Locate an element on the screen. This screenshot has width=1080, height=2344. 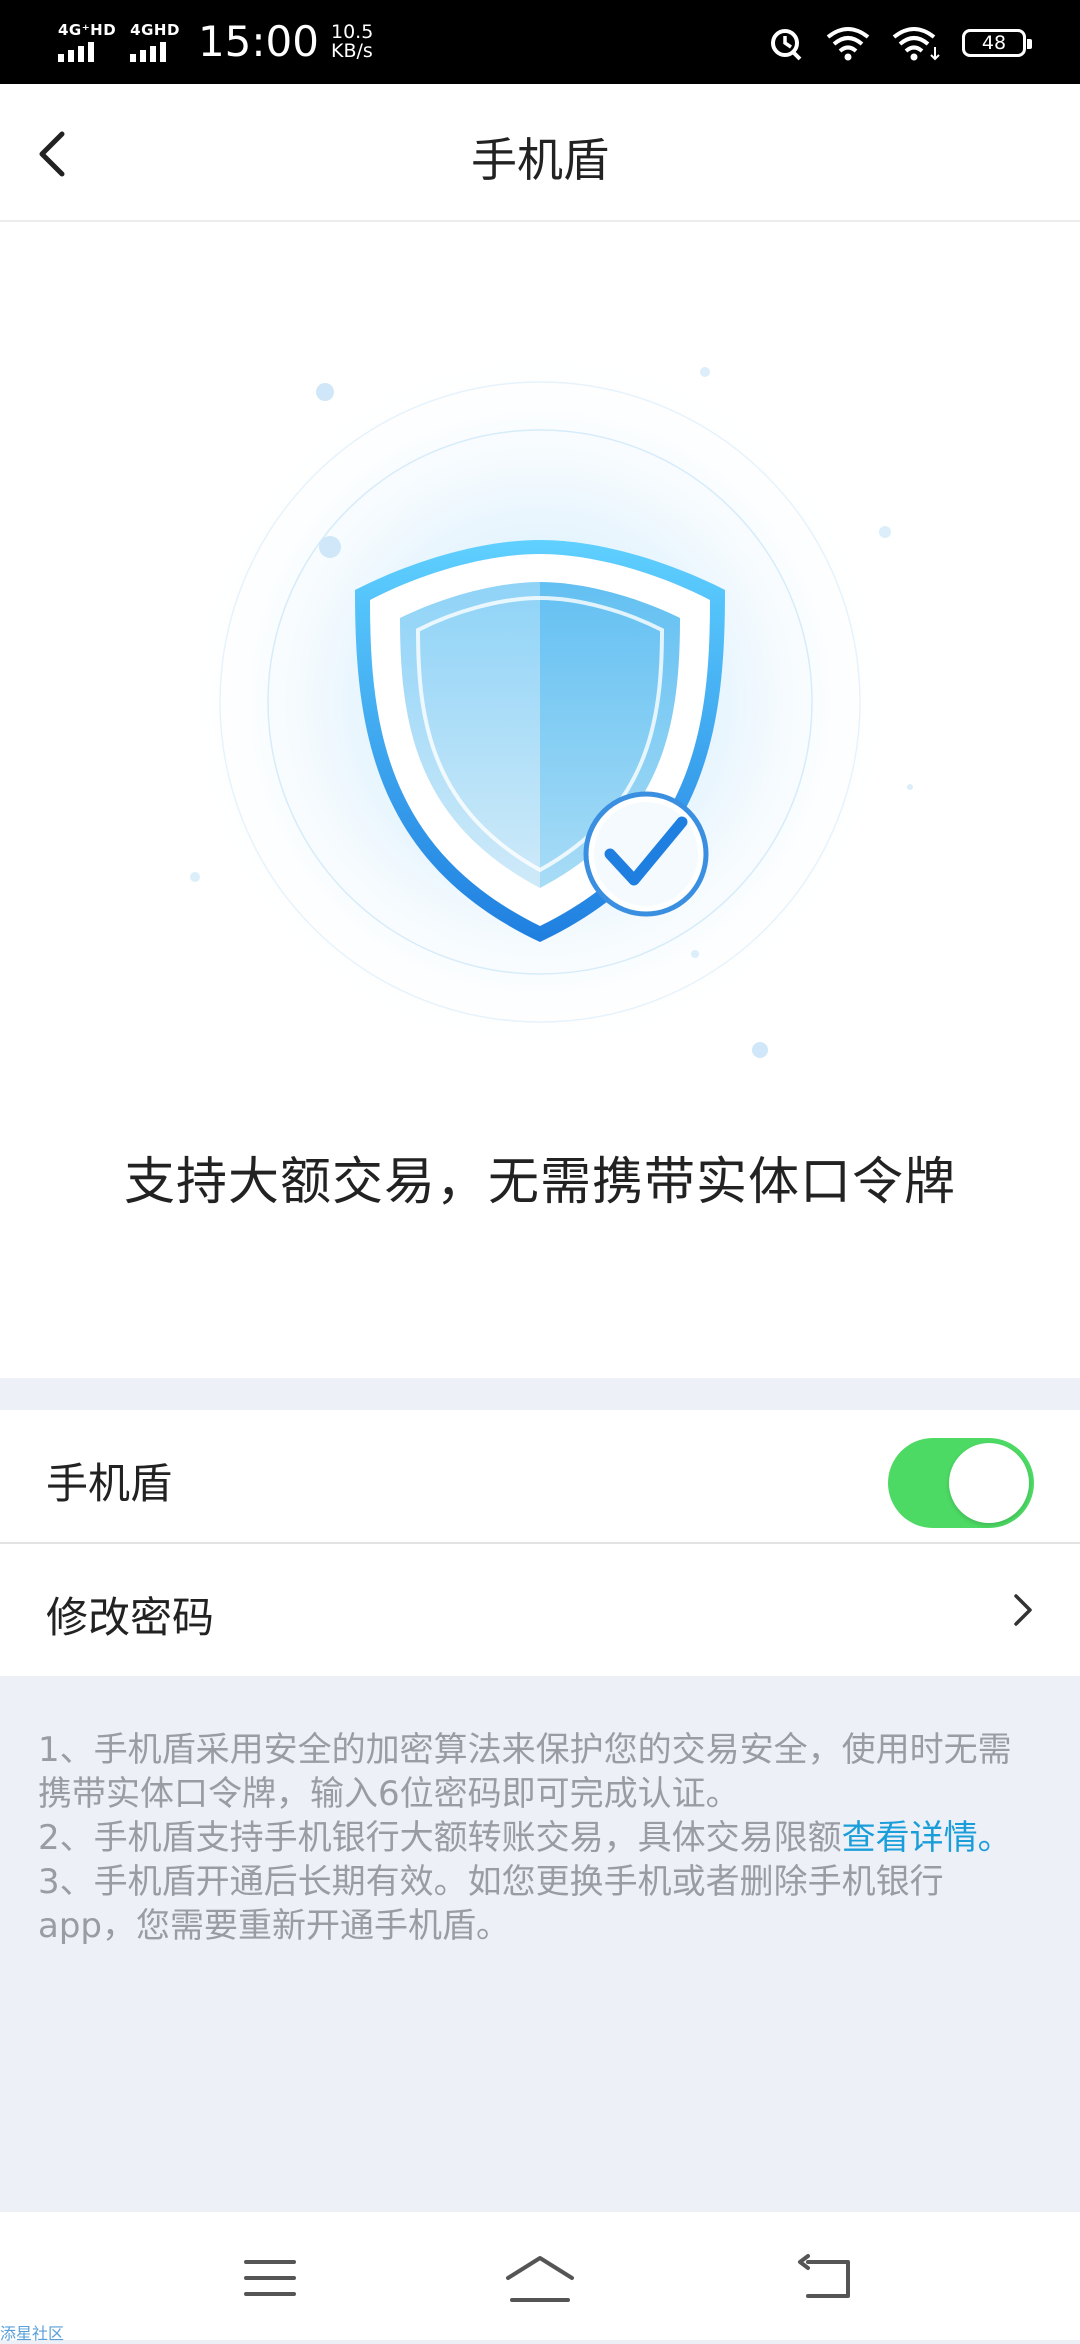
note-item-2: 2、手机盾支持手机银行大额转账交易，具体交易限额查看详情。 is located at coordinates (538, 1838).